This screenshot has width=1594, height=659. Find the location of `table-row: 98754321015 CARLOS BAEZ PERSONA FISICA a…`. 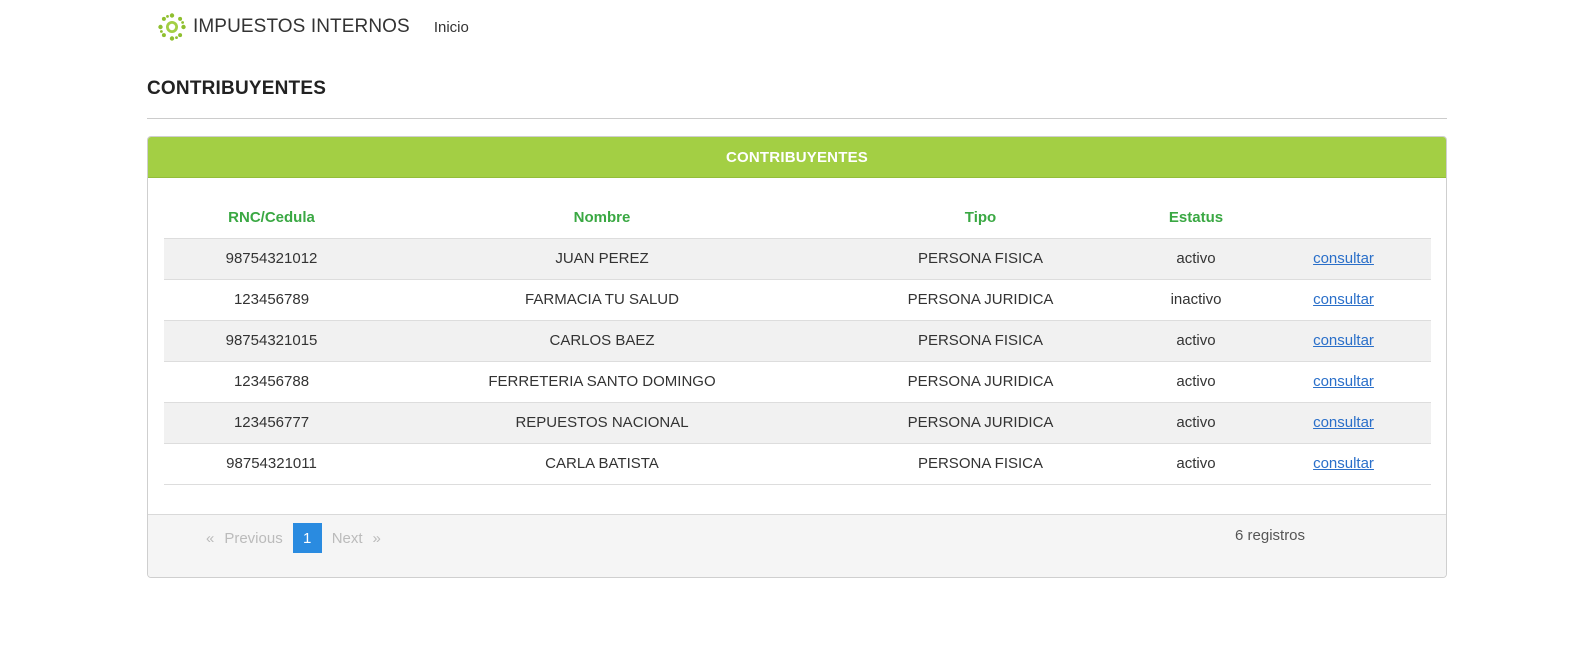

table-row: 98754321015 CARLOS BAEZ PERSONA FISICA a… is located at coordinates (797, 341).